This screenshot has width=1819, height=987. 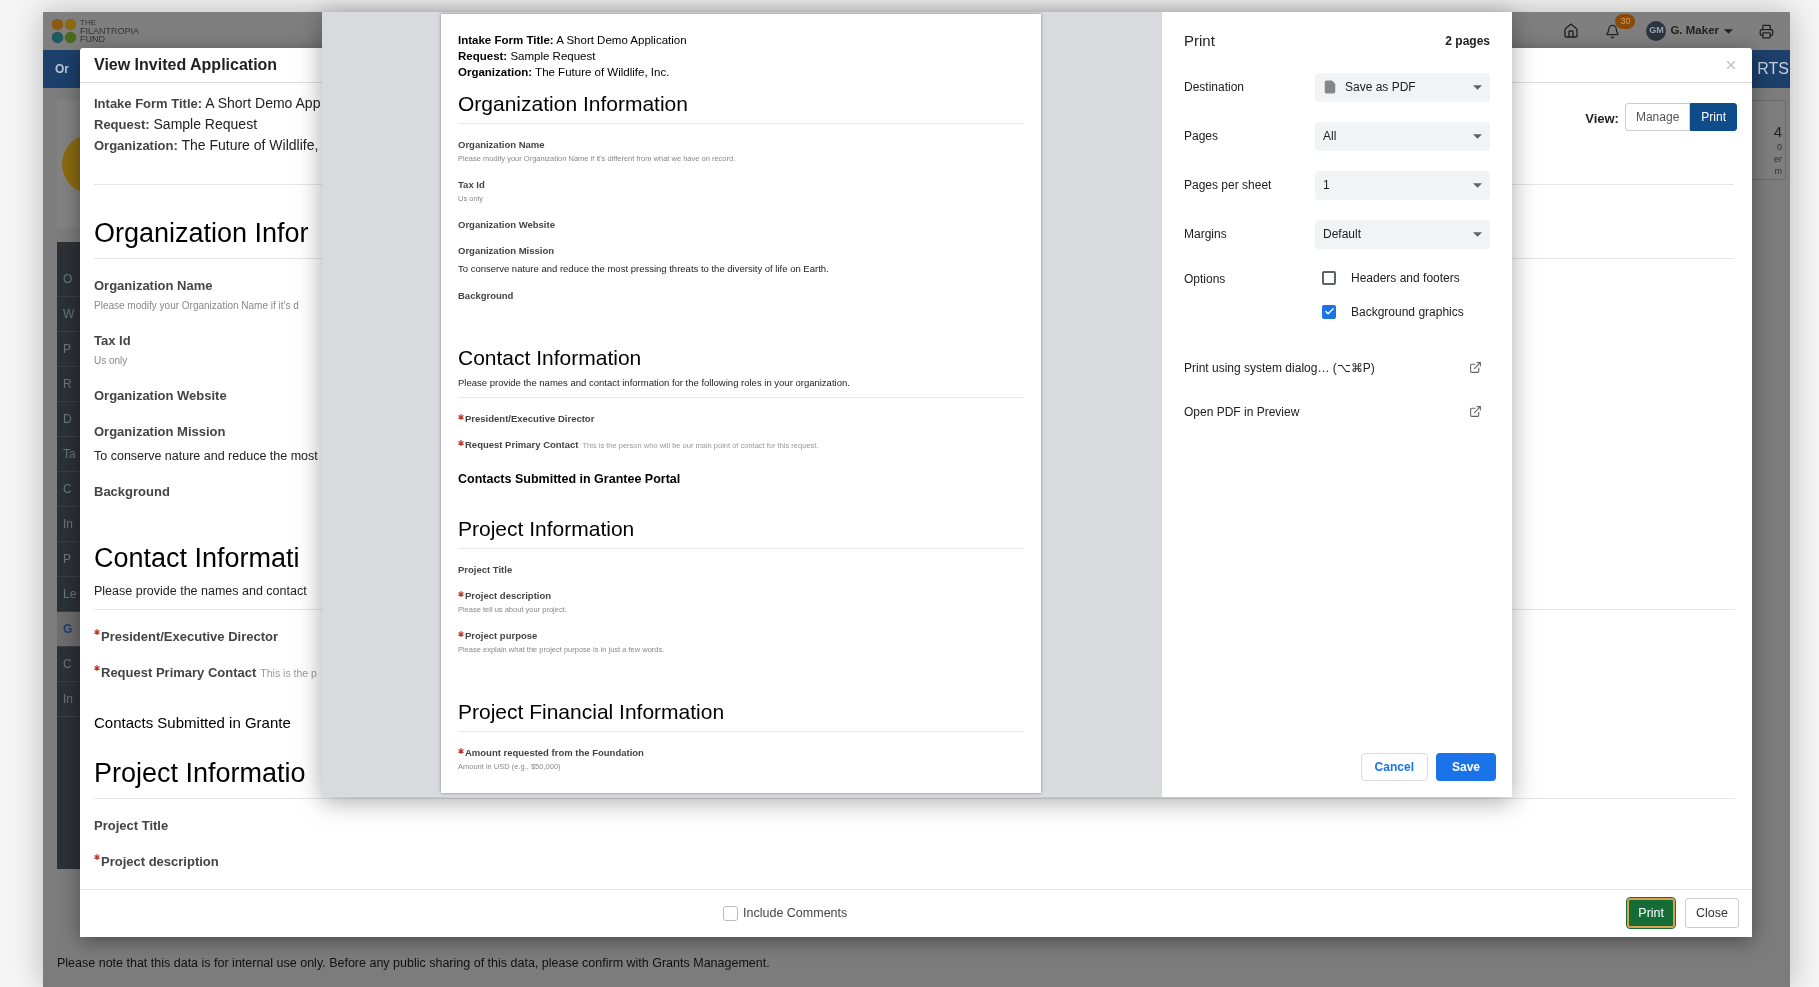 I want to click on cancel-button: Cancel, so click(x=1394, y=767).